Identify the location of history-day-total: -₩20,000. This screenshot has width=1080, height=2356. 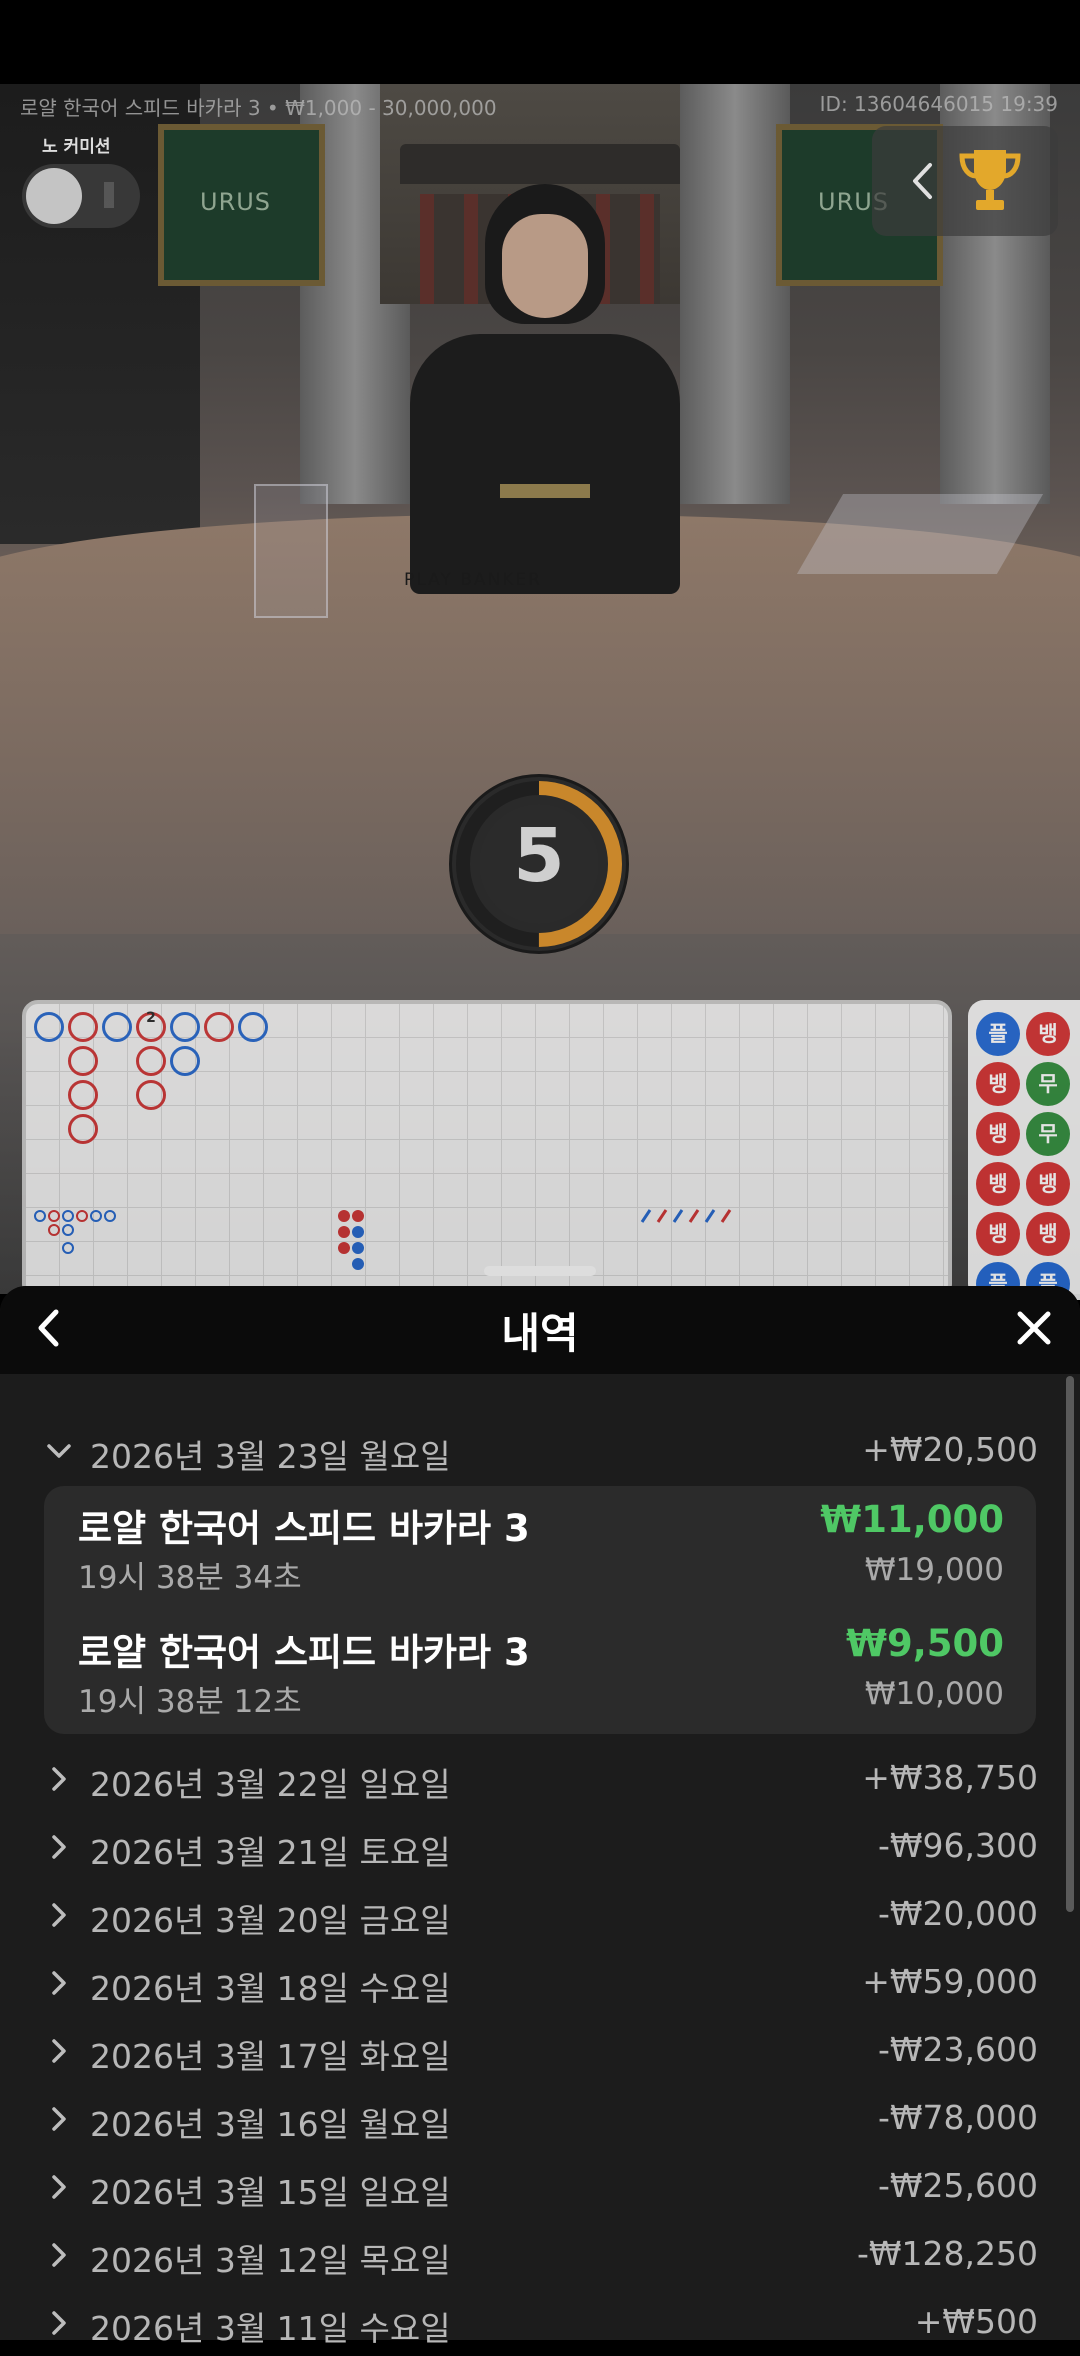
(957, 1913).